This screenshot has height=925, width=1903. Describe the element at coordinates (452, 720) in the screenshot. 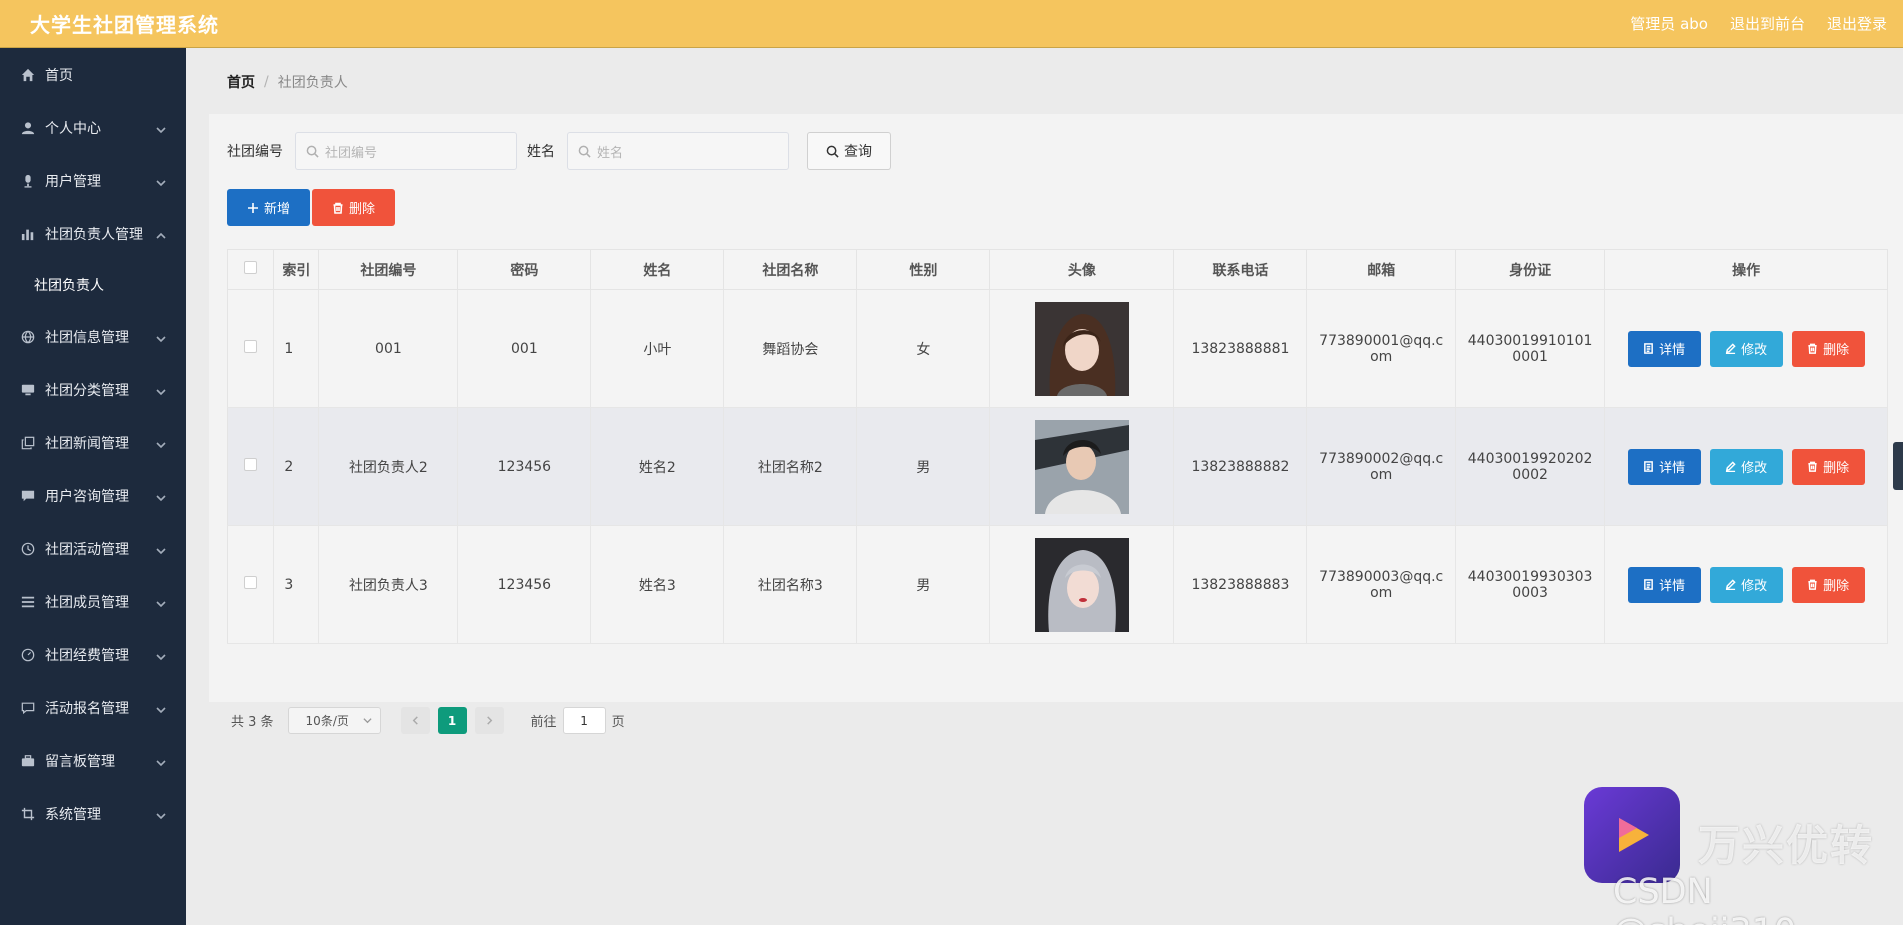

I see `page-number-current: 1` at that location.